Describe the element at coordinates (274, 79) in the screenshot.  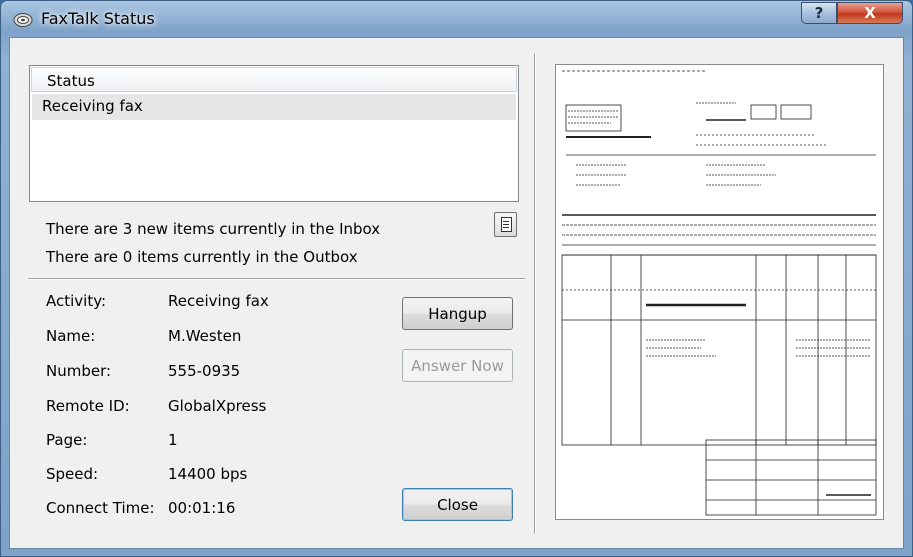
I see `status-column-header: Status` at that location.